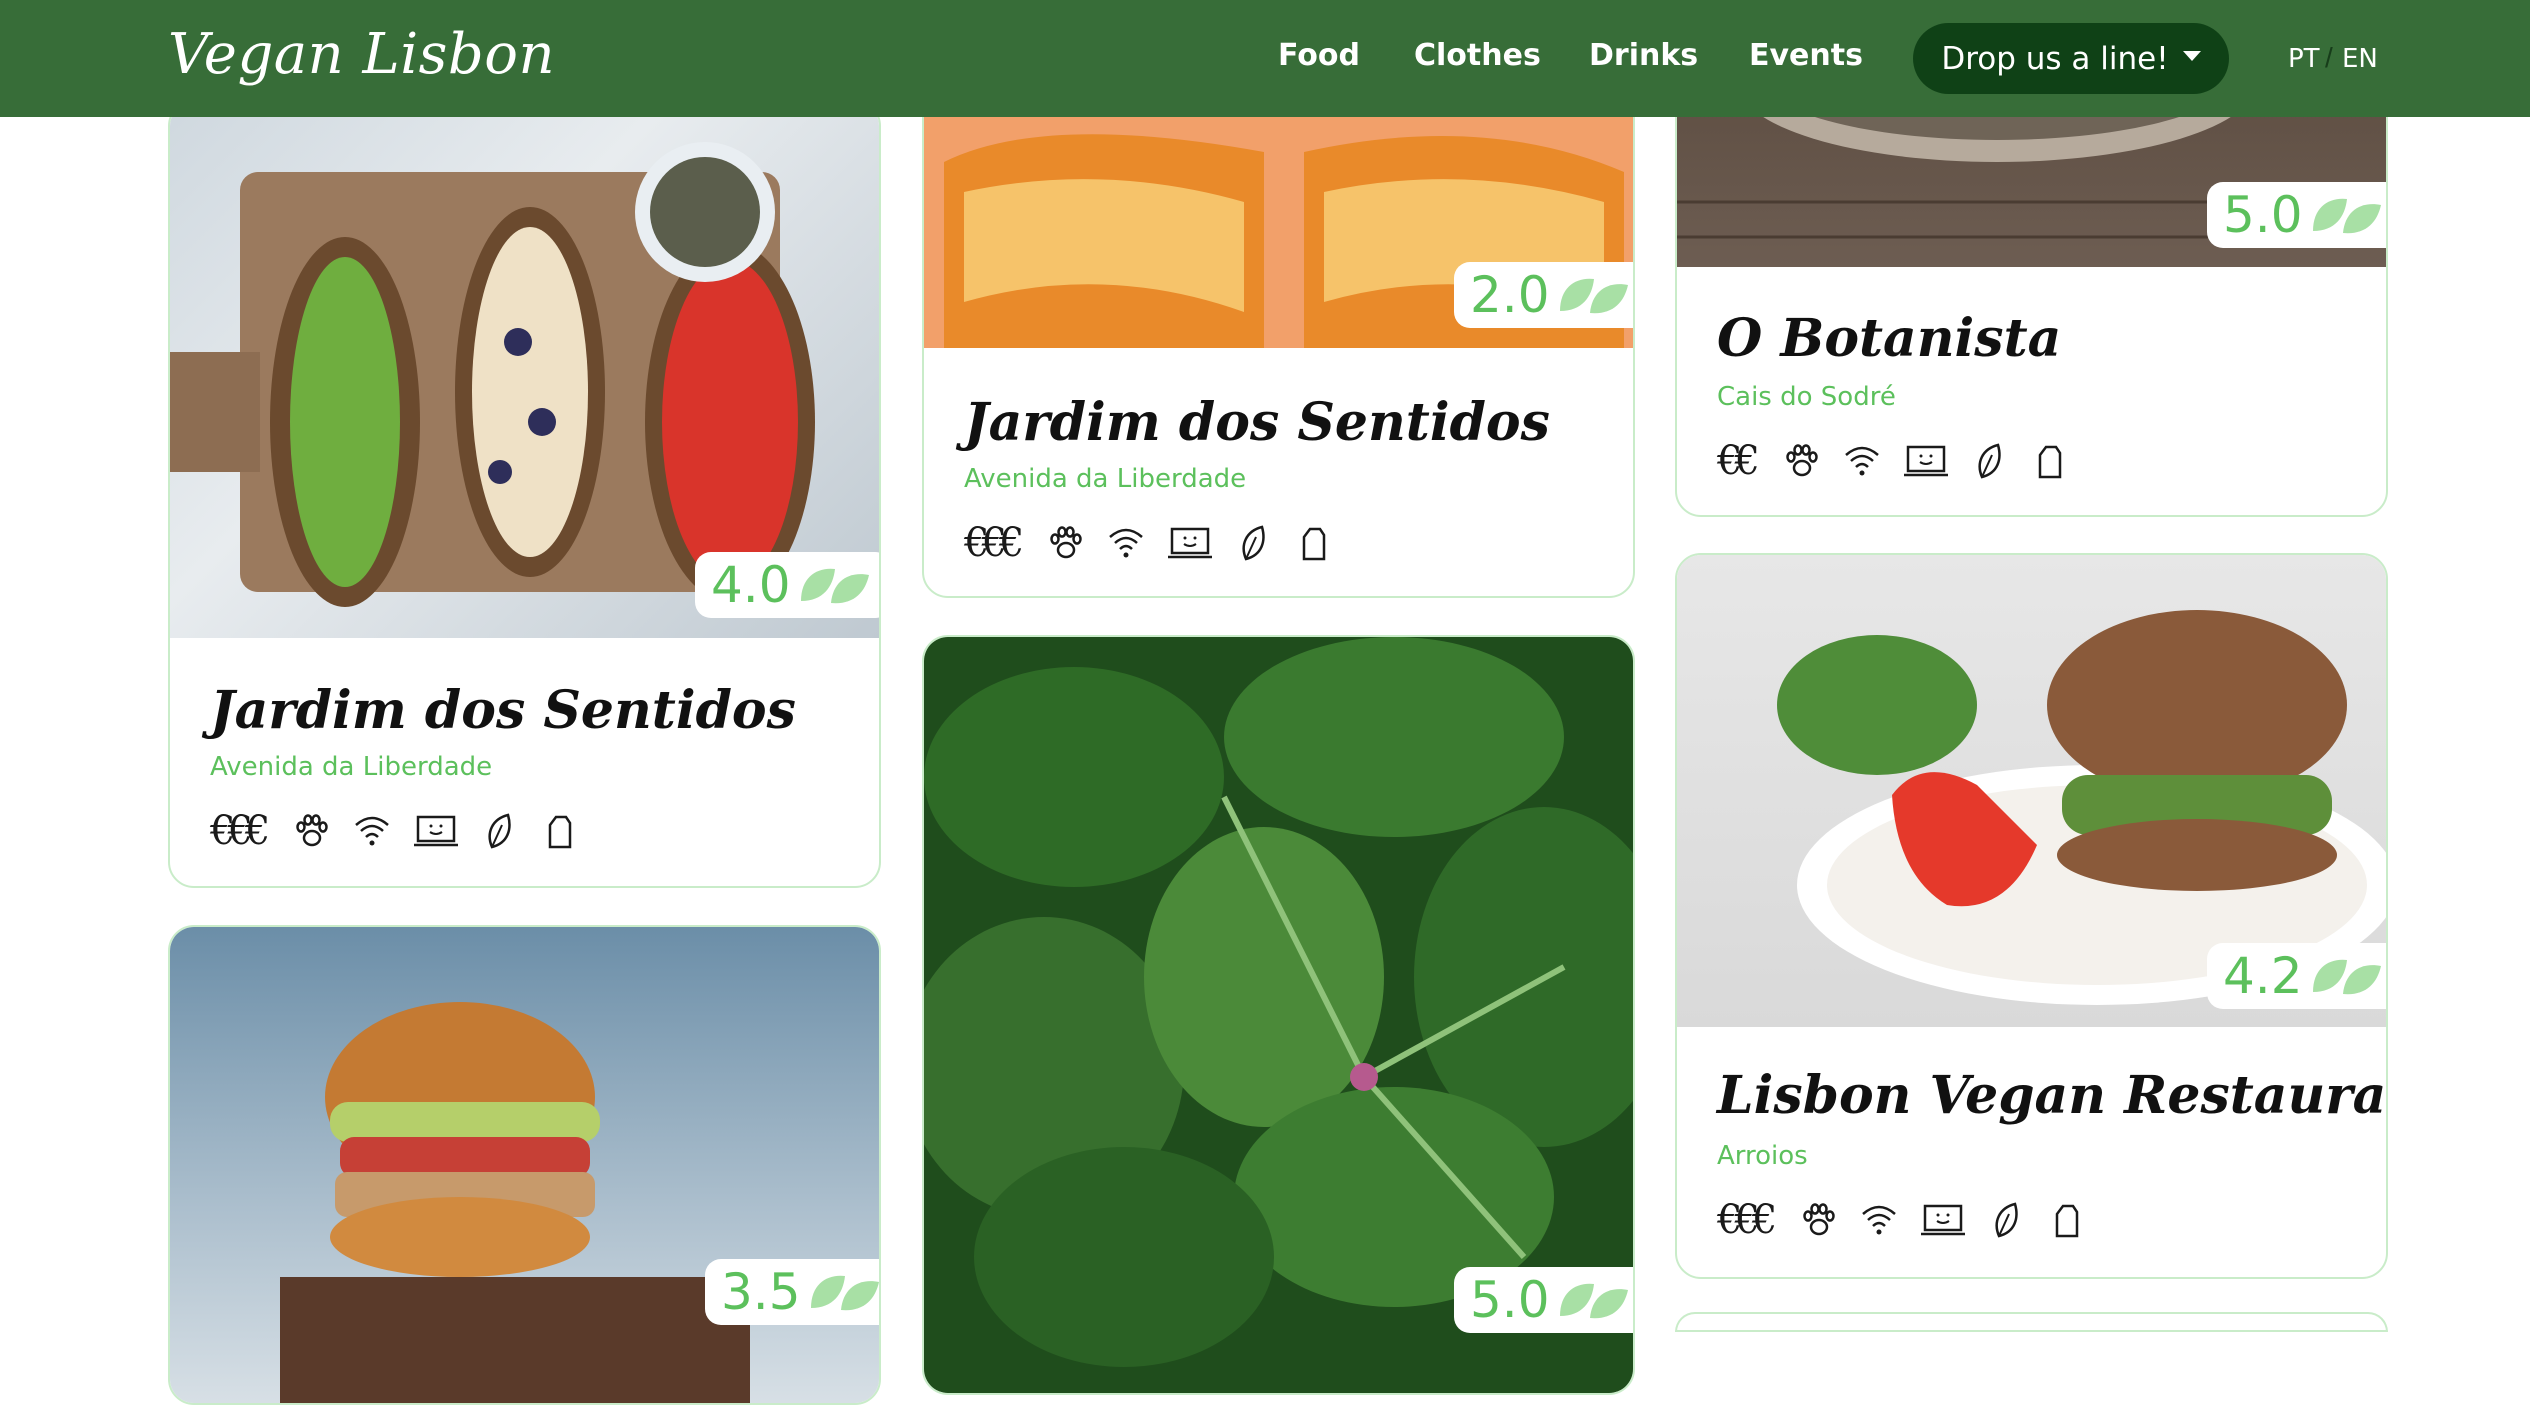 This screenshot has height=1405, width=2530. What do you see at coordinates (1893, 461) in the screenshot?
I see `amenities-row: €€` at bounding box center [1893, 461].